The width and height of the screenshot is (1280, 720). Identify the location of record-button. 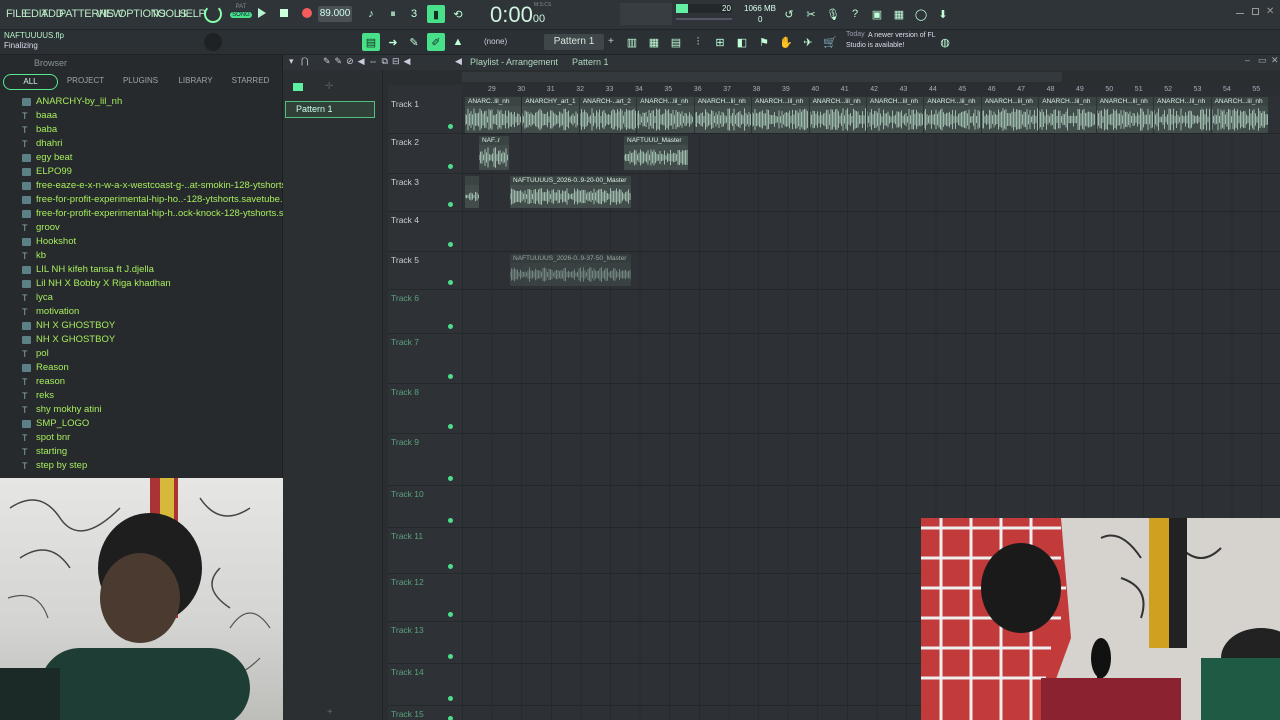
(307, 13).